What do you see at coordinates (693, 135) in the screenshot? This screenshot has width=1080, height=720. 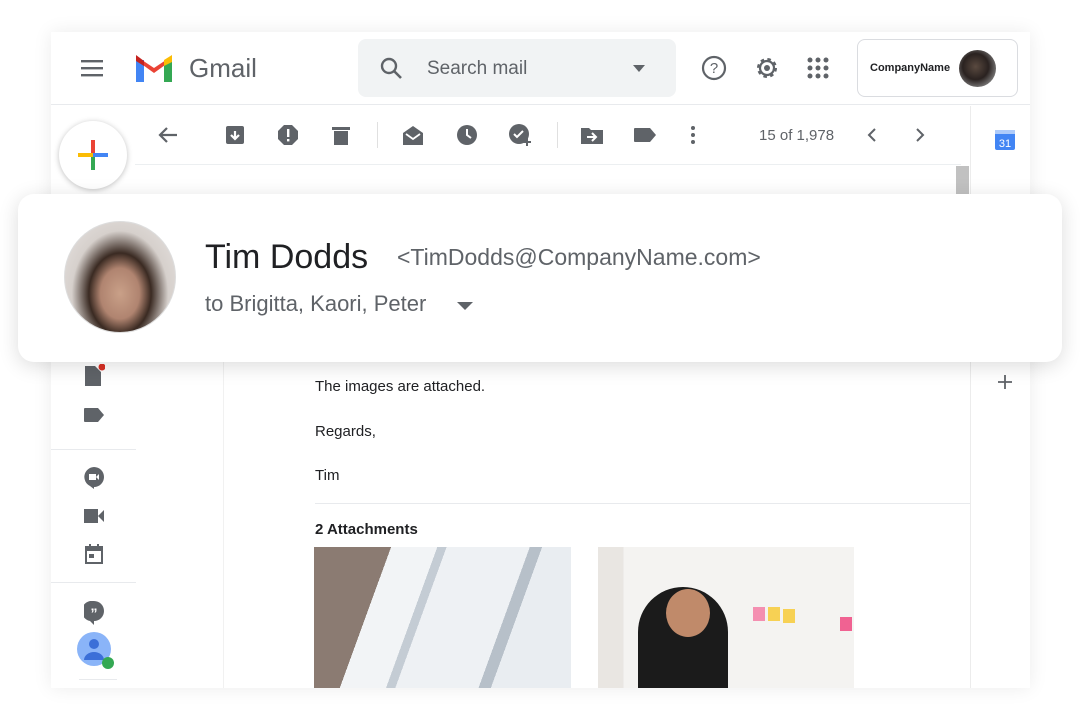 I see `more-options-icon` at bounding box center [693, 135].